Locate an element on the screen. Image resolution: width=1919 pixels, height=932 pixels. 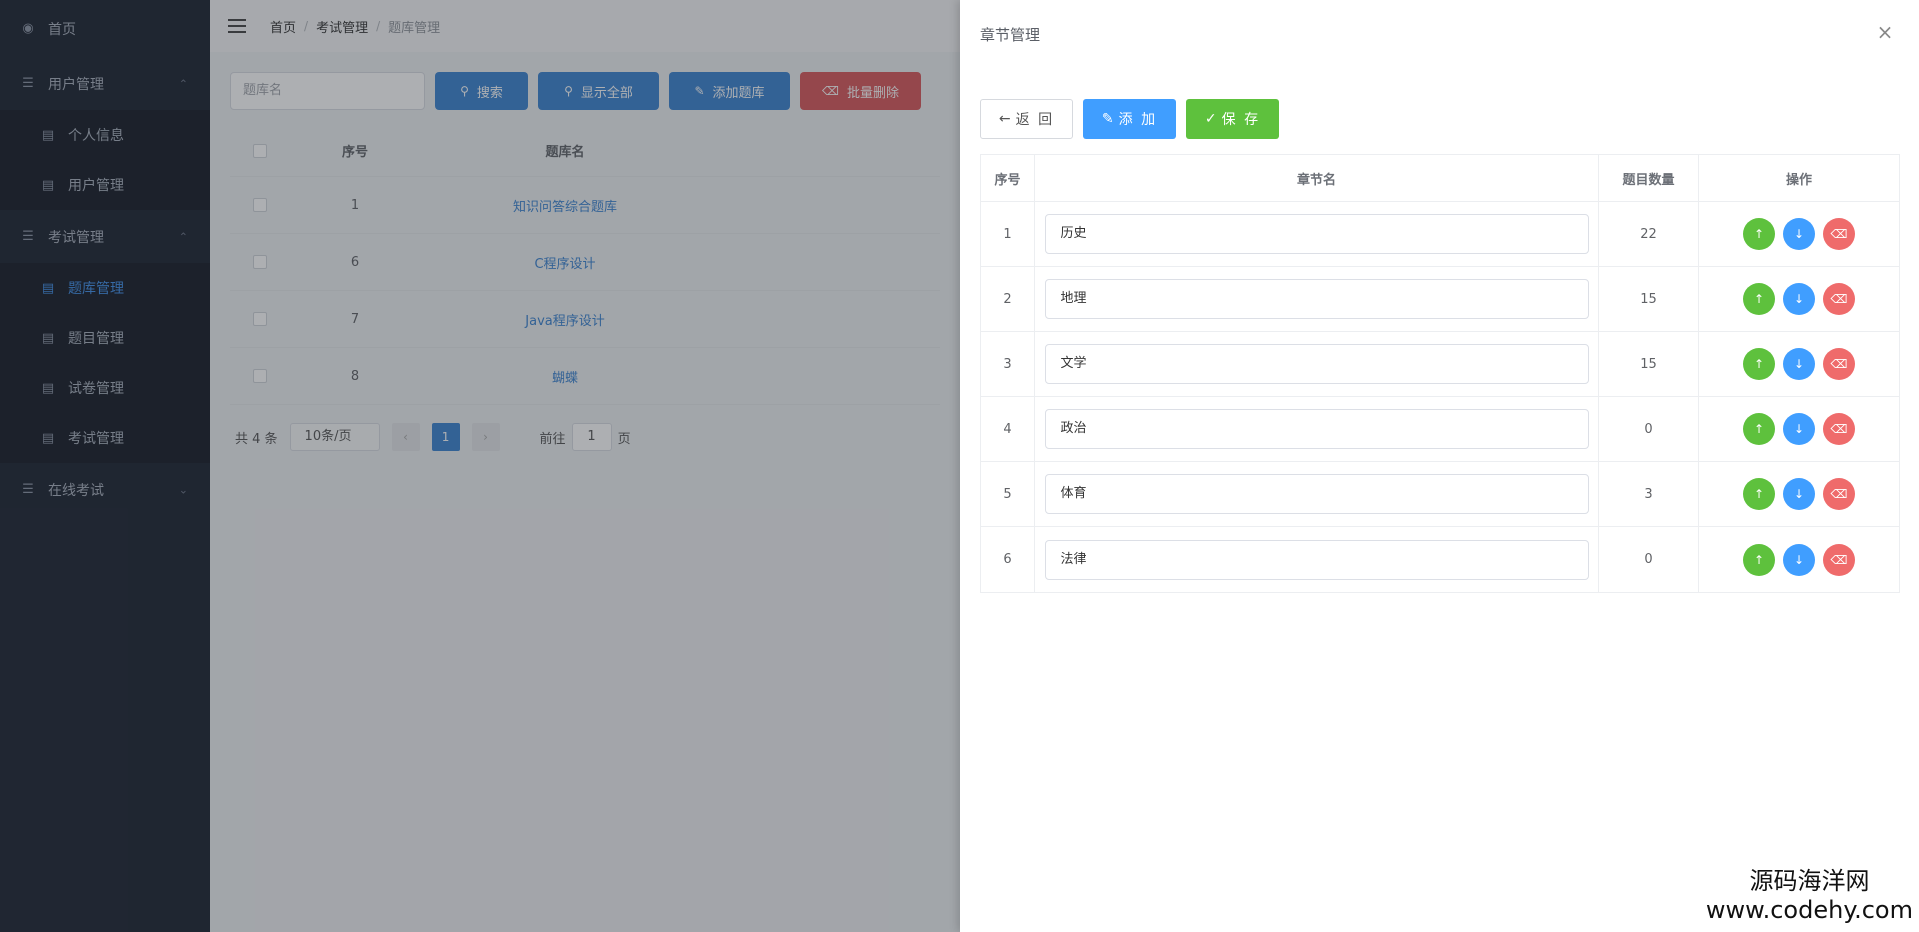
watermark: 源码海洋网 www.codehy.com is located at coordinates (1809, 895).